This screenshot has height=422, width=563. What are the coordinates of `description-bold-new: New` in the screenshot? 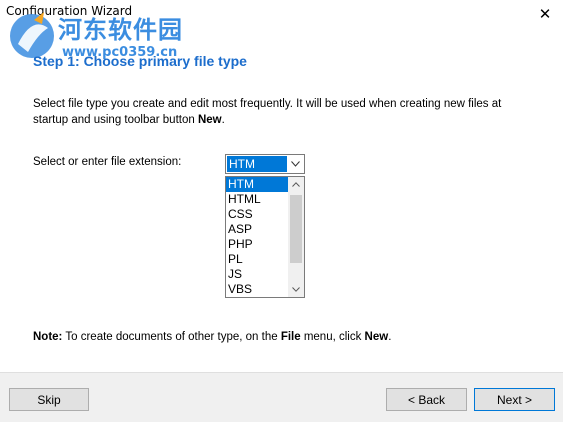 It's located at (209, 120).